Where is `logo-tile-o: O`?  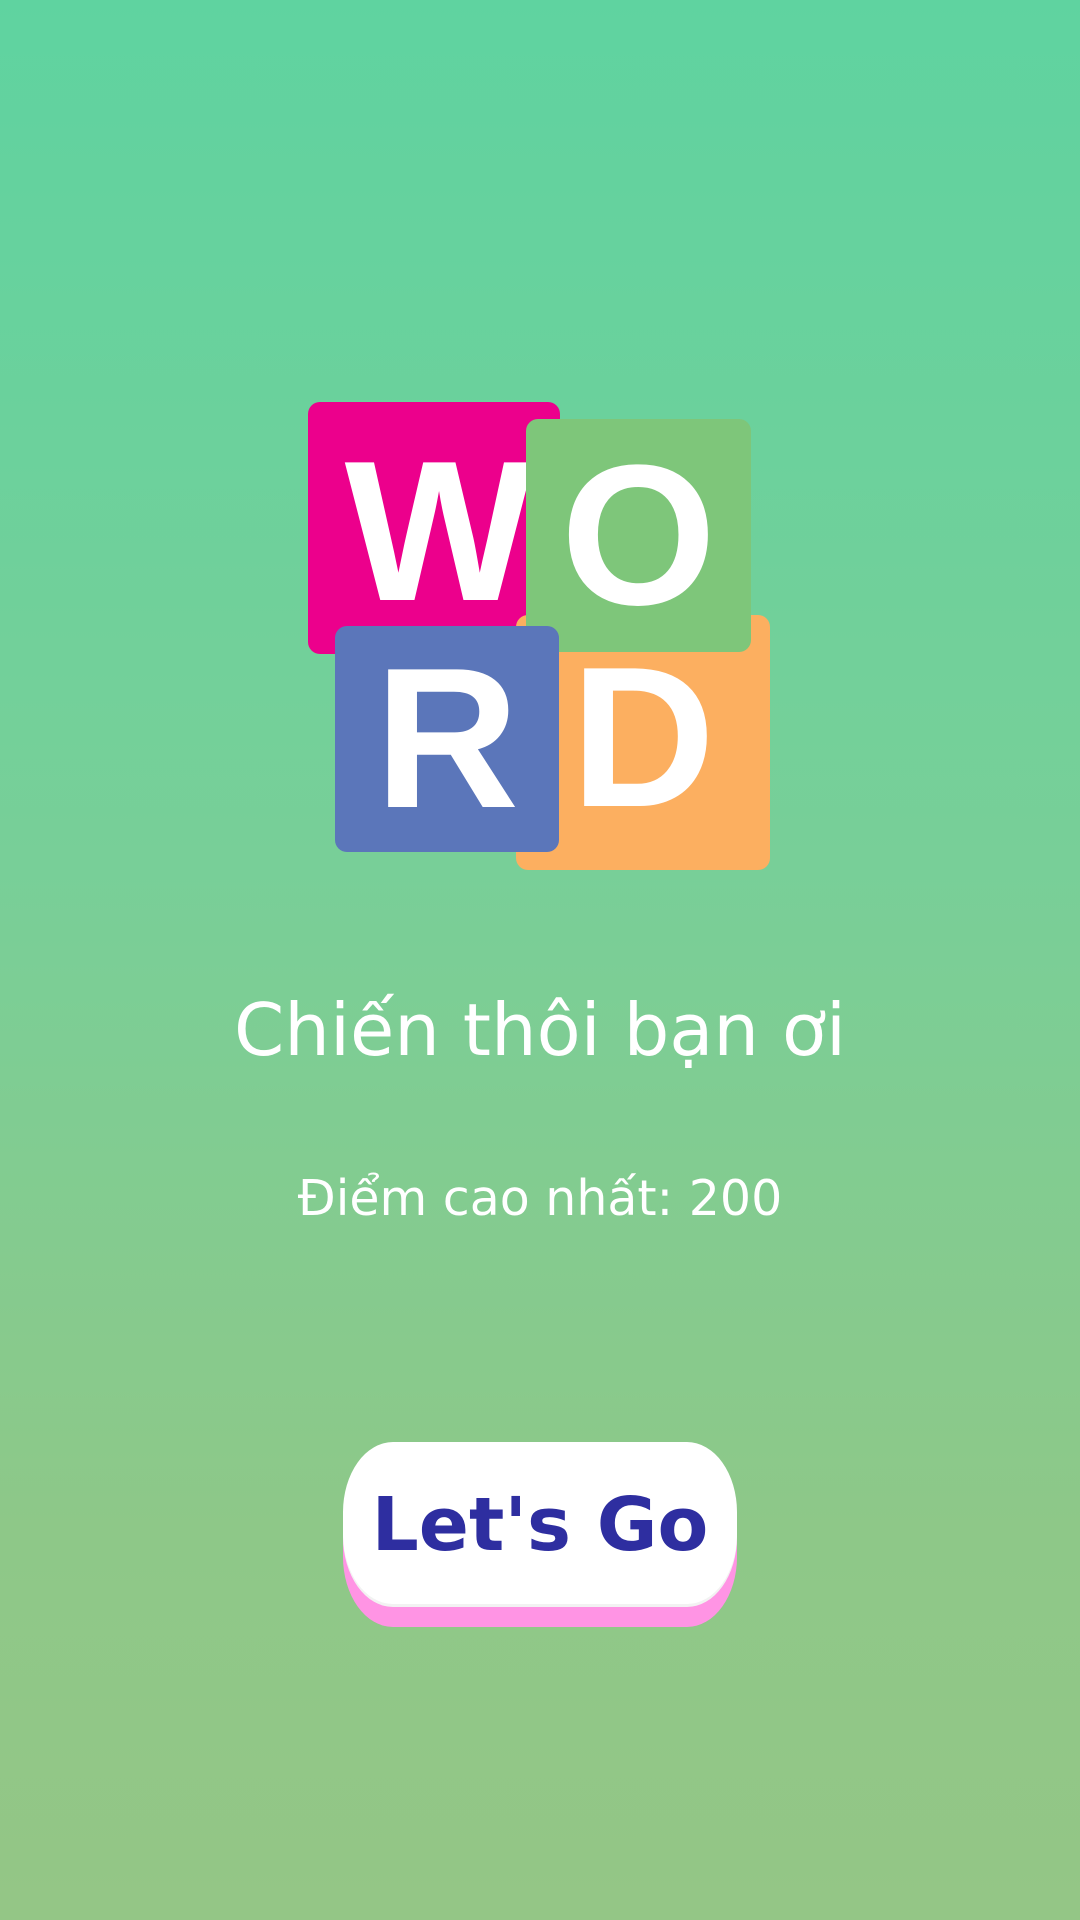 logo-tile-o: O is located at coordinates (638, 535).